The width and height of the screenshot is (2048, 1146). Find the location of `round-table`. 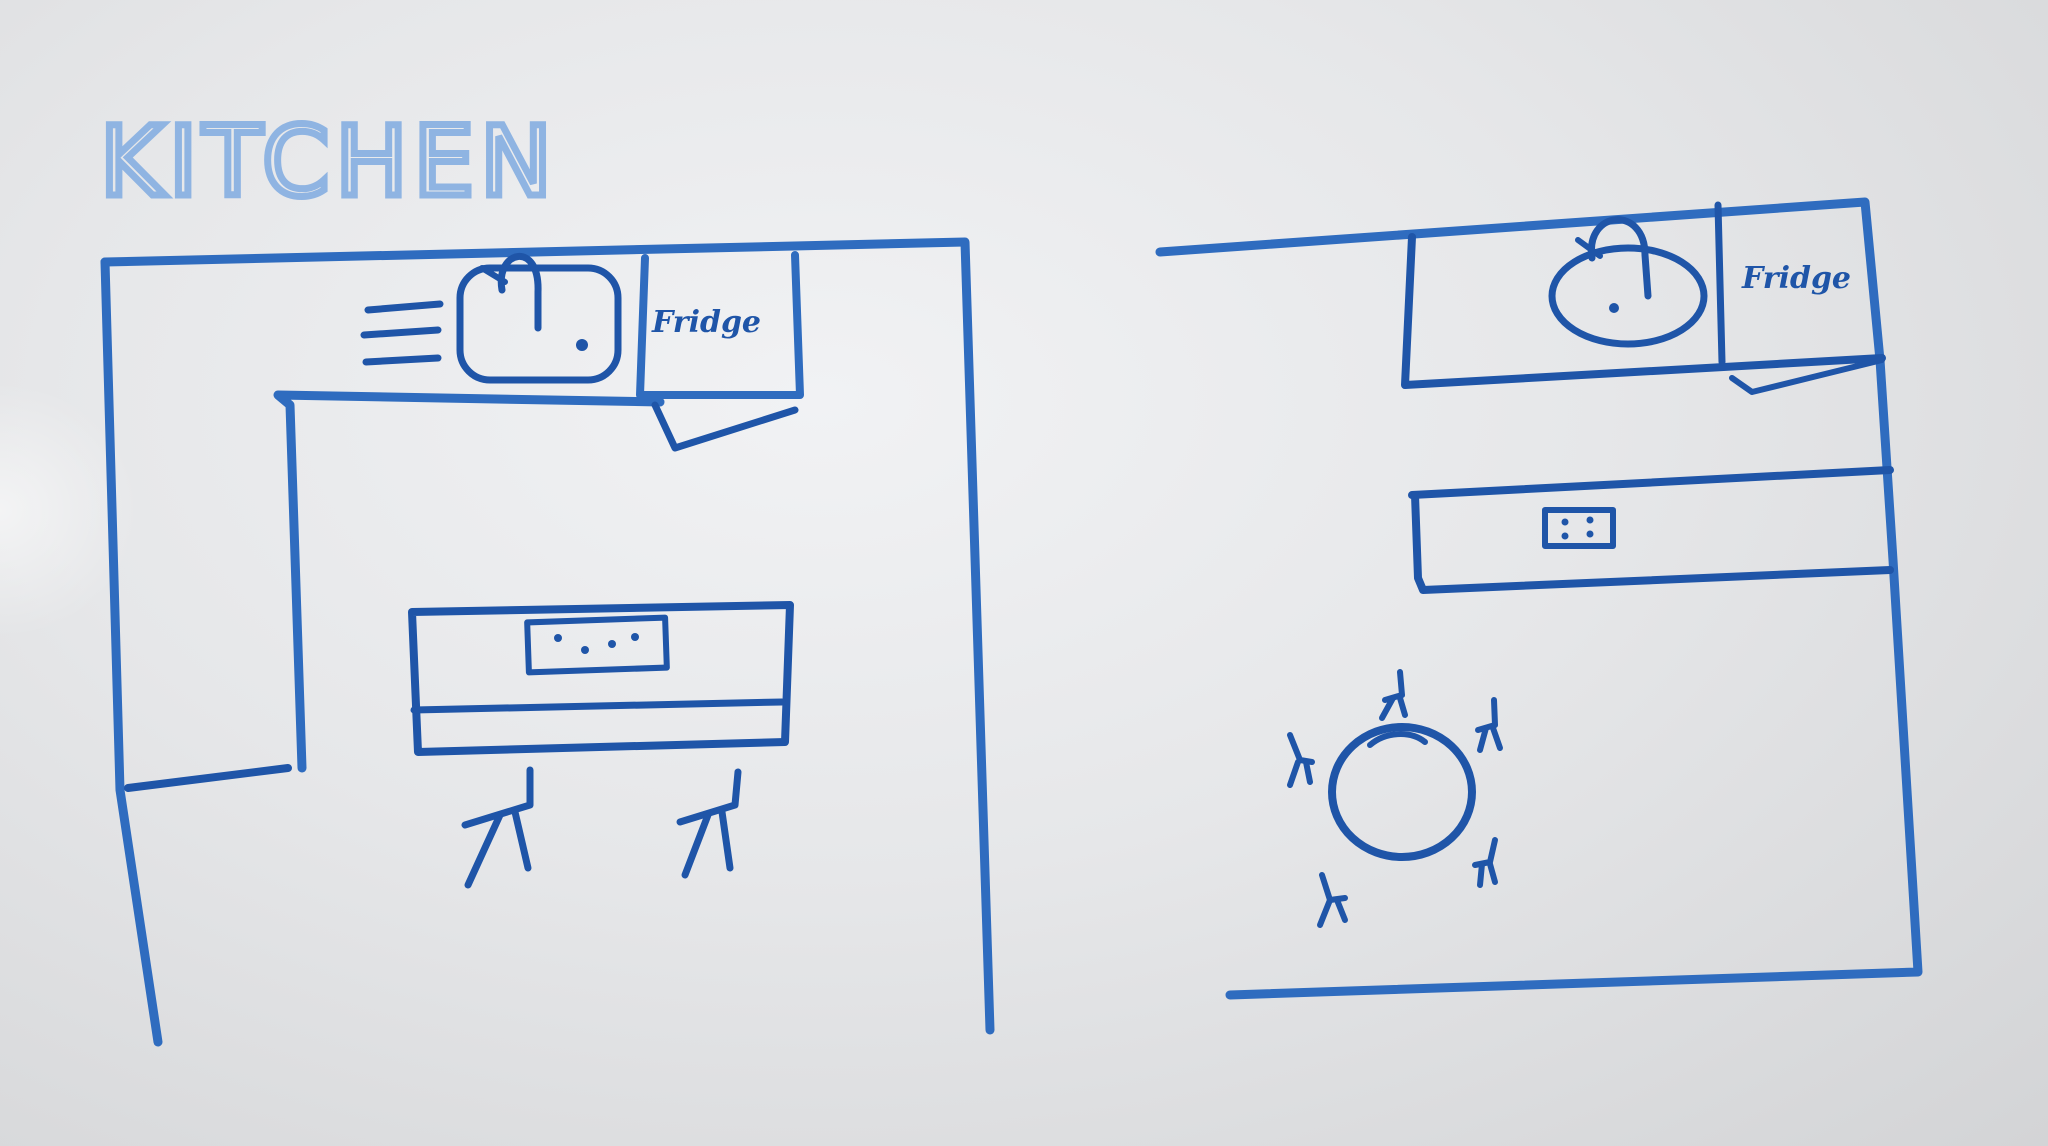

round-table is located at coordinates (1402, 792).